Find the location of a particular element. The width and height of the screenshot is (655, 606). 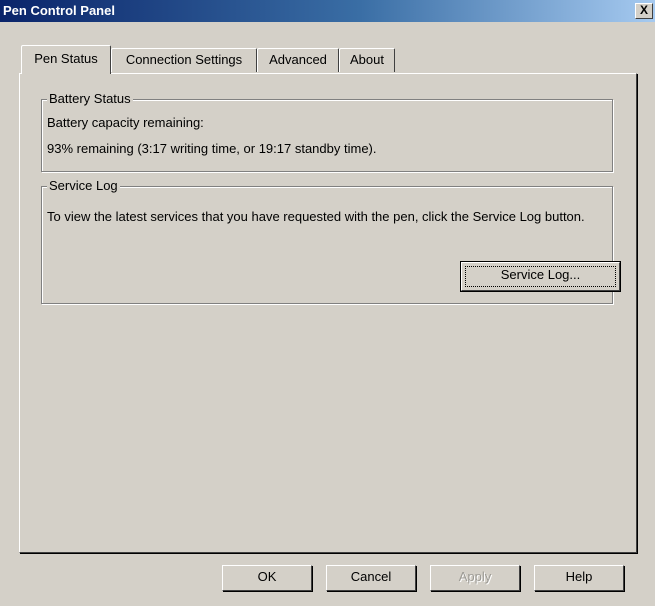

title-bar: Pen Control Panel X is located at coordinates (327, 11).